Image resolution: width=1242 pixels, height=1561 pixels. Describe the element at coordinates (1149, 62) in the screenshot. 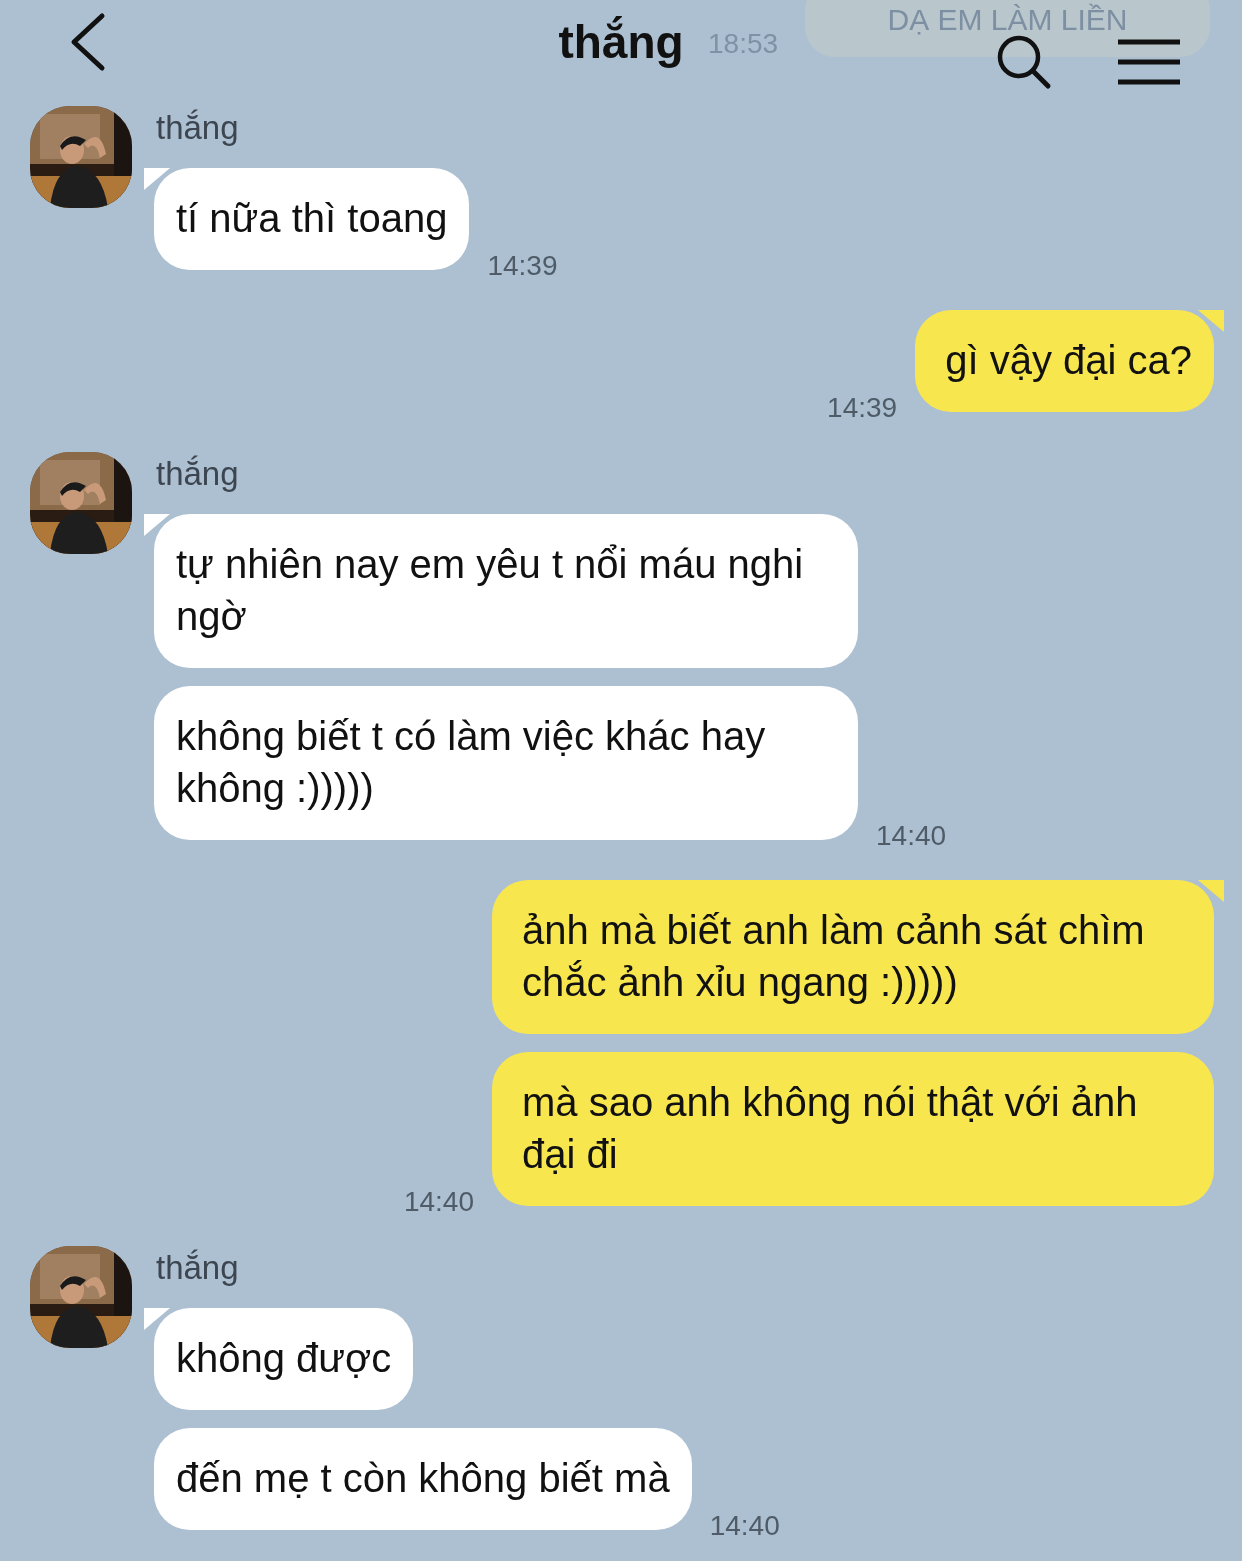

I see `menu-icon` at that location.